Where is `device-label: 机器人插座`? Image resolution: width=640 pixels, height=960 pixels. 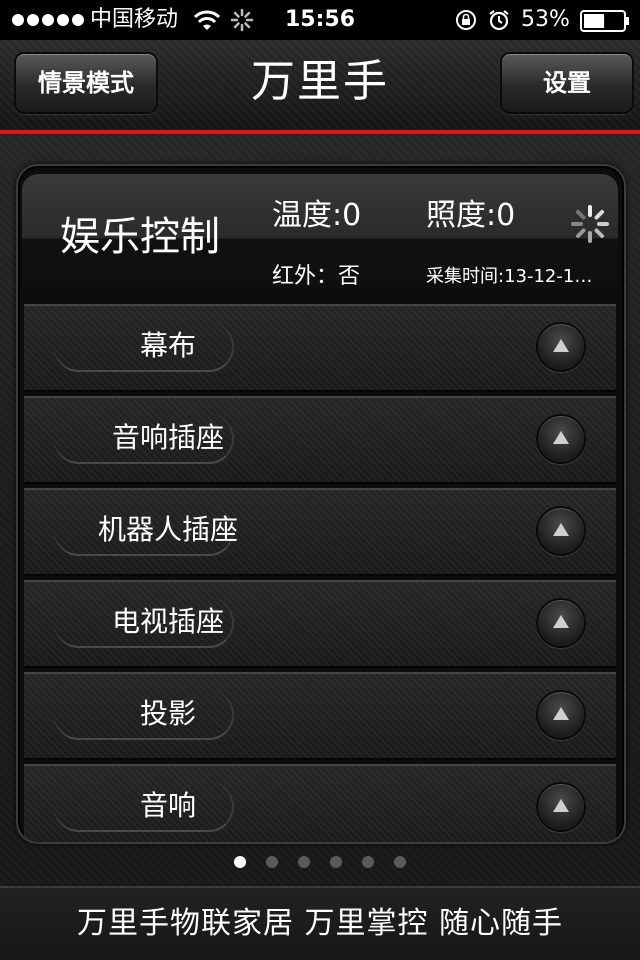
device-label: 机器人插座 is located at coordinates (167, 529).